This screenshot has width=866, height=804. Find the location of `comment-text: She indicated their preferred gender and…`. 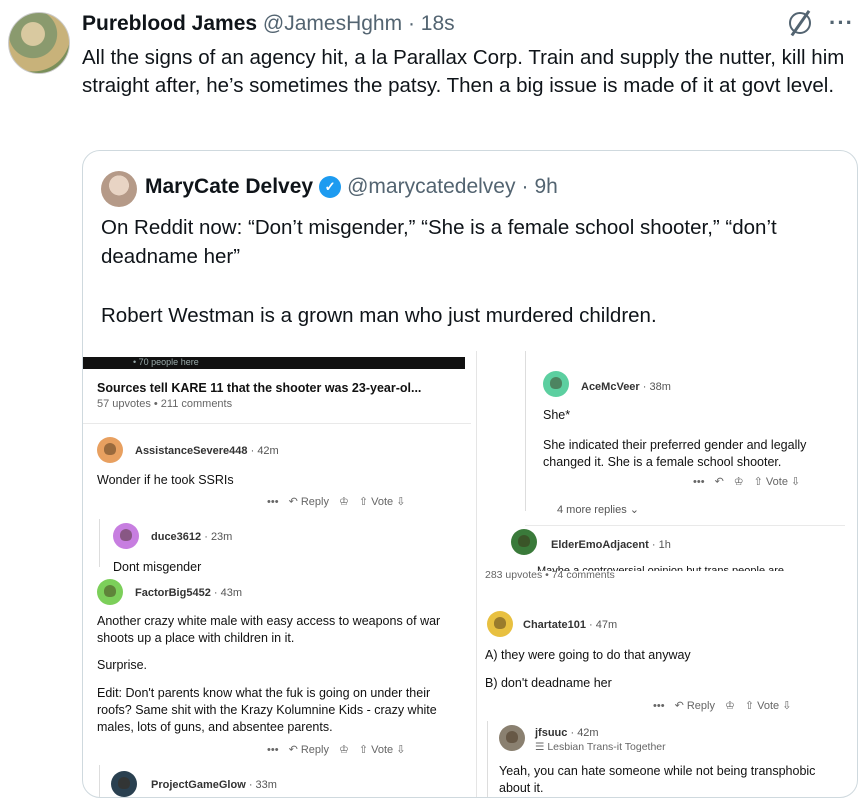

comment-text: She indicated their preferred gender and… is located at coordinates (675, 453).